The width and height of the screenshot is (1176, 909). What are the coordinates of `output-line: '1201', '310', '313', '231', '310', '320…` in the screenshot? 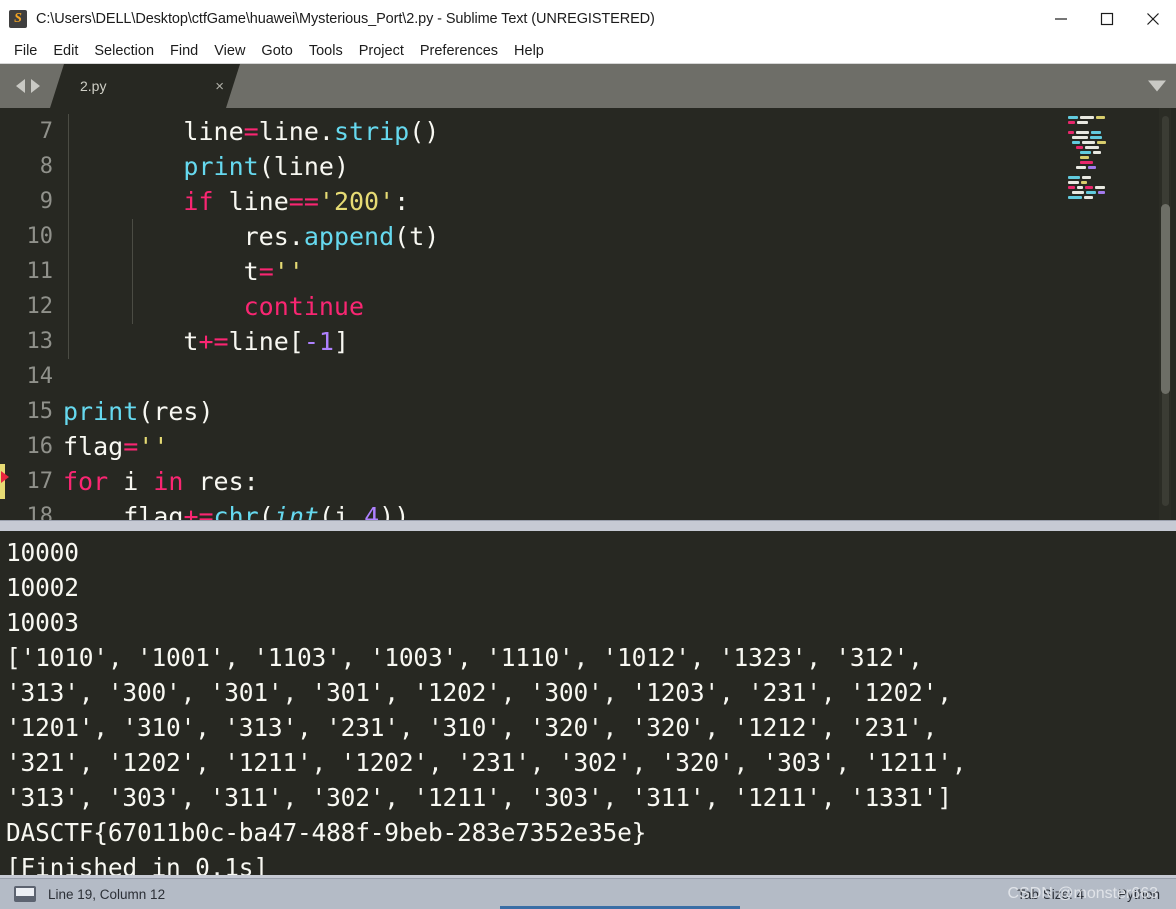 It's located at (472, 727).